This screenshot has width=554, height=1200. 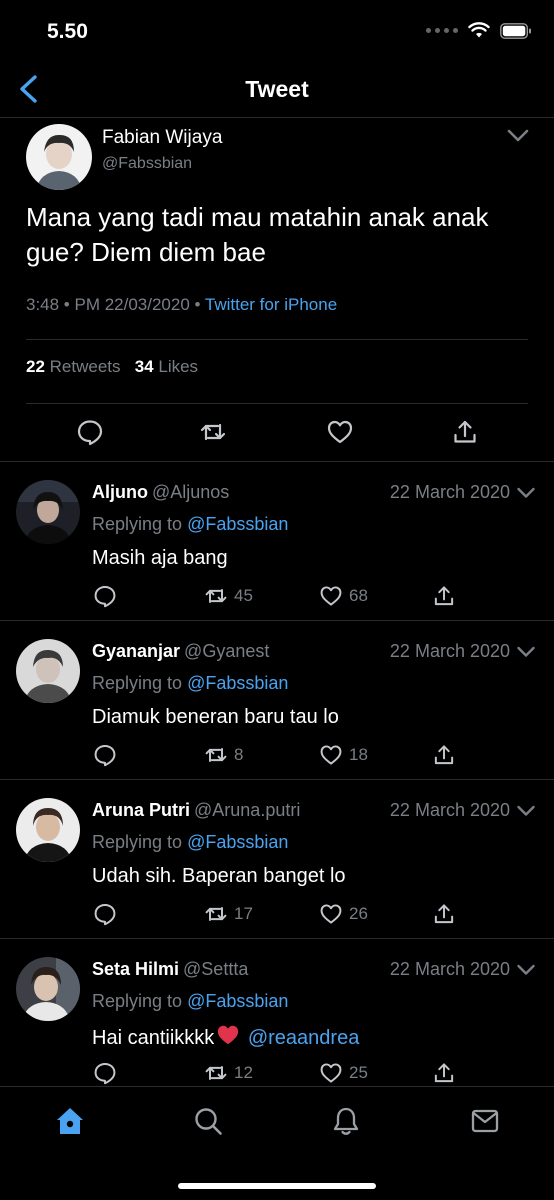 I want to click on like-count: 68, so click(x=358, y=595).